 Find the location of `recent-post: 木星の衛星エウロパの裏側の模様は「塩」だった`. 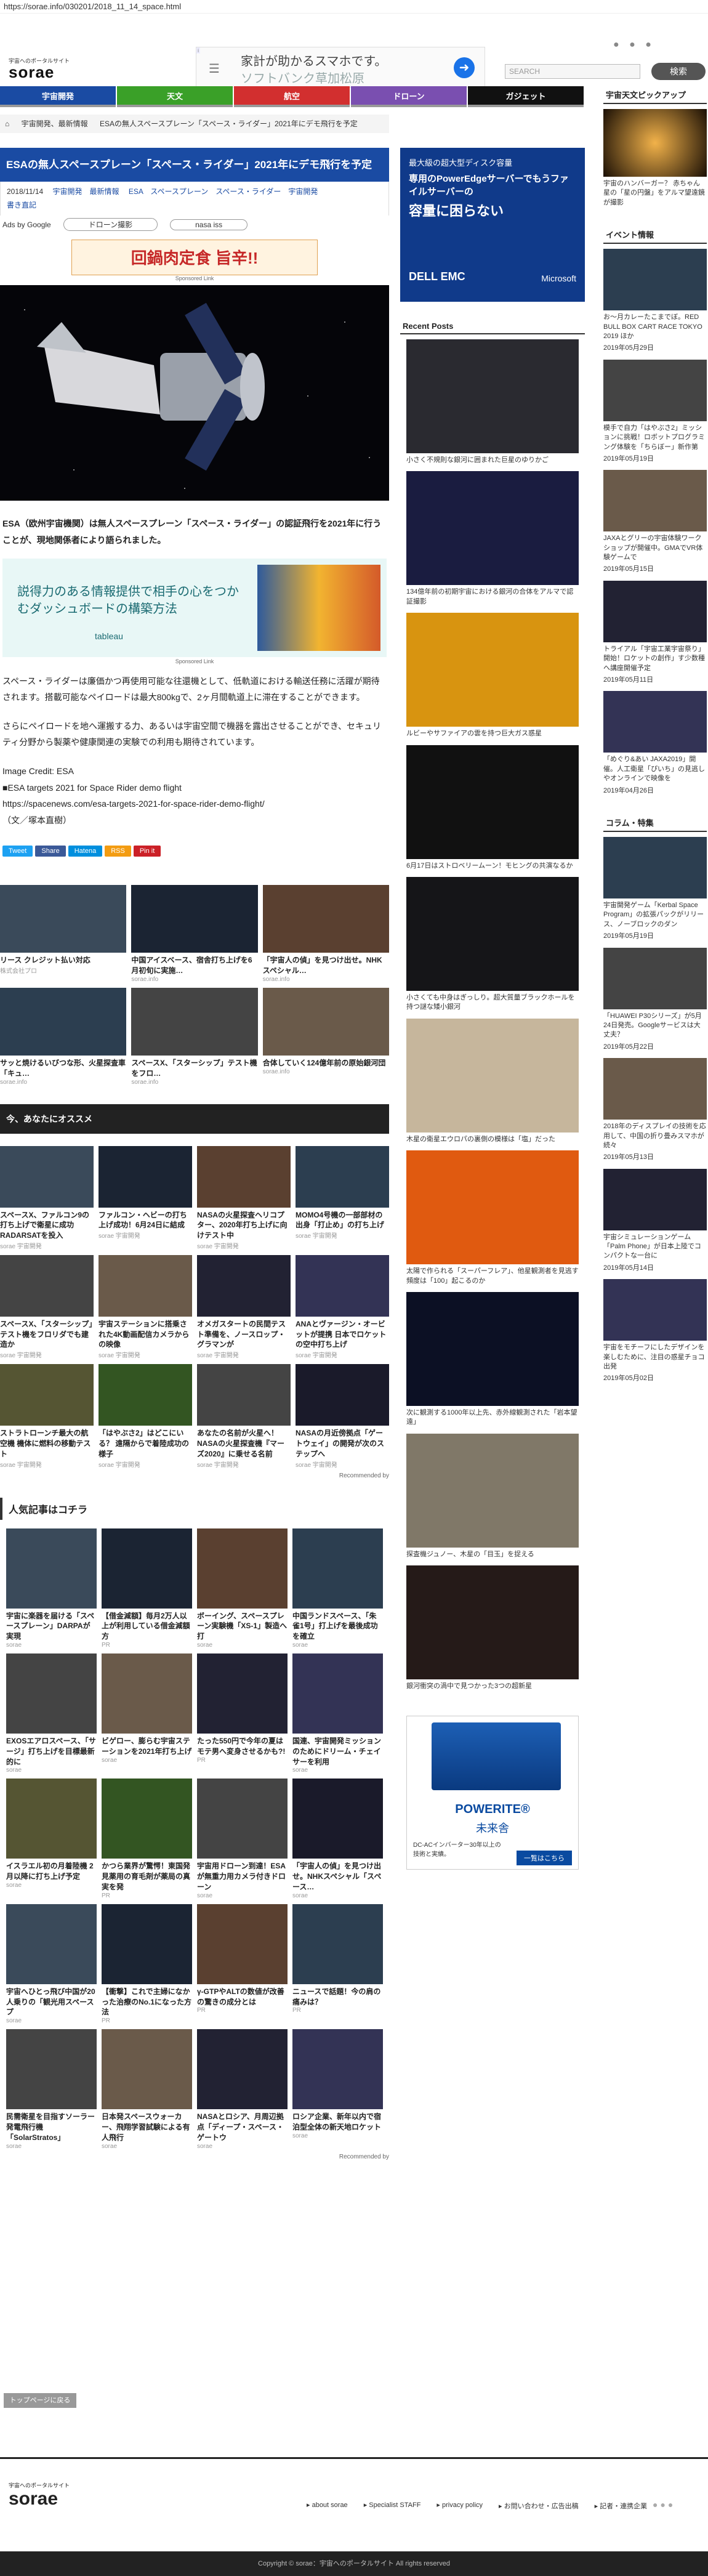

recent-post: 木星の衛星エウロパの裏側の模様は「塩」だった is located at coordinates (492, 1081).